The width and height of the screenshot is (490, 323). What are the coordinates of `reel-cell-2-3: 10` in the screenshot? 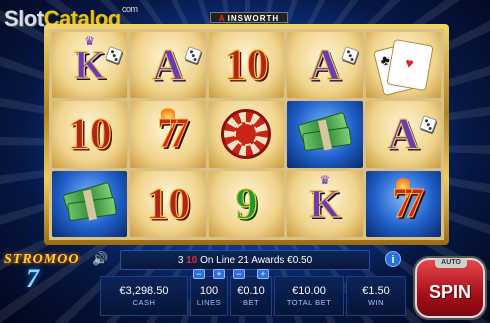 It's located at (168, 203).